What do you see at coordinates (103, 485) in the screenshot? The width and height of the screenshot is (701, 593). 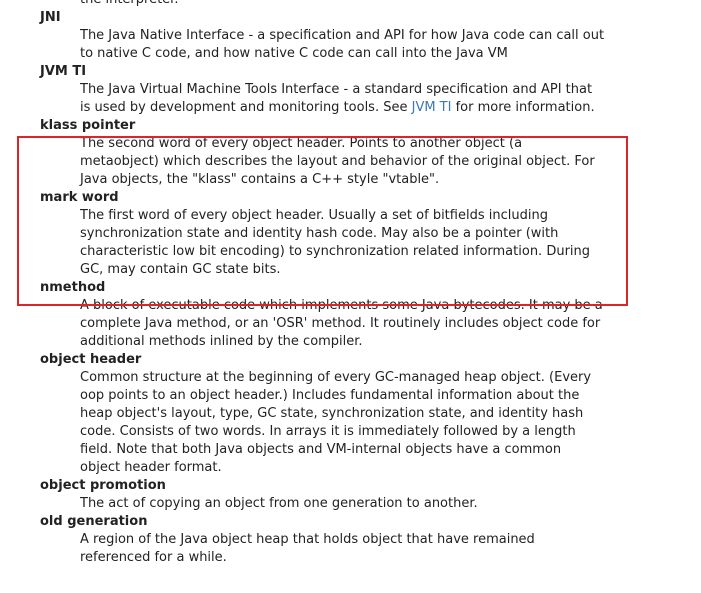 I see `term-object-promotion: object promotion` at bounding box center [103, 485].